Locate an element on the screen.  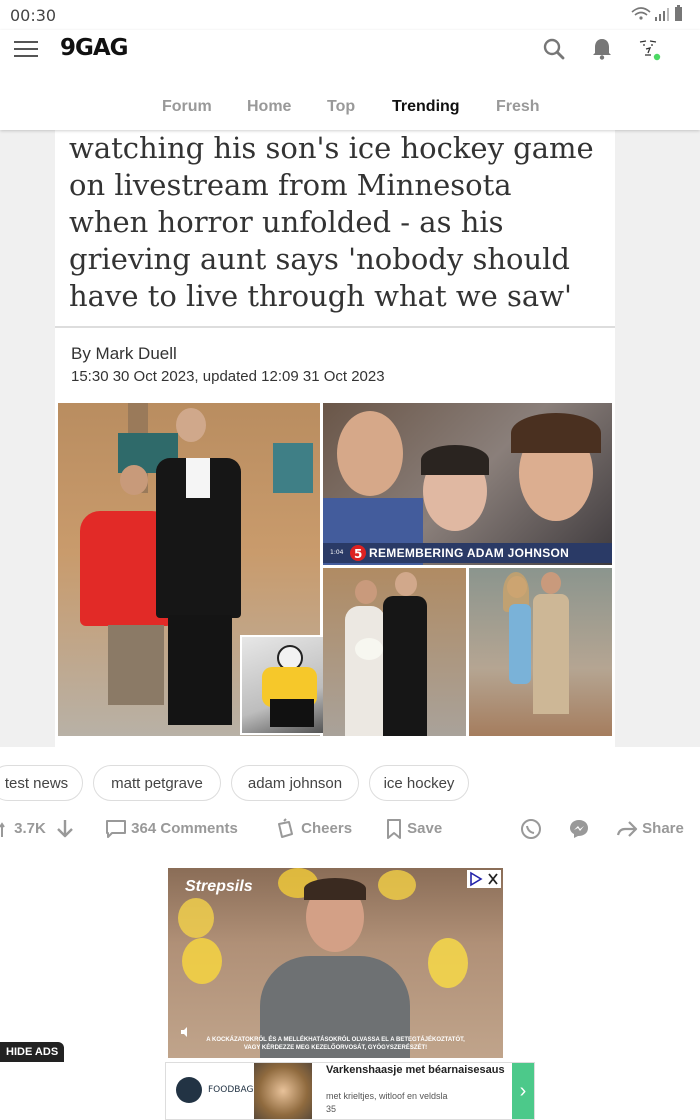
avatar is located at coordinates (649, 49).